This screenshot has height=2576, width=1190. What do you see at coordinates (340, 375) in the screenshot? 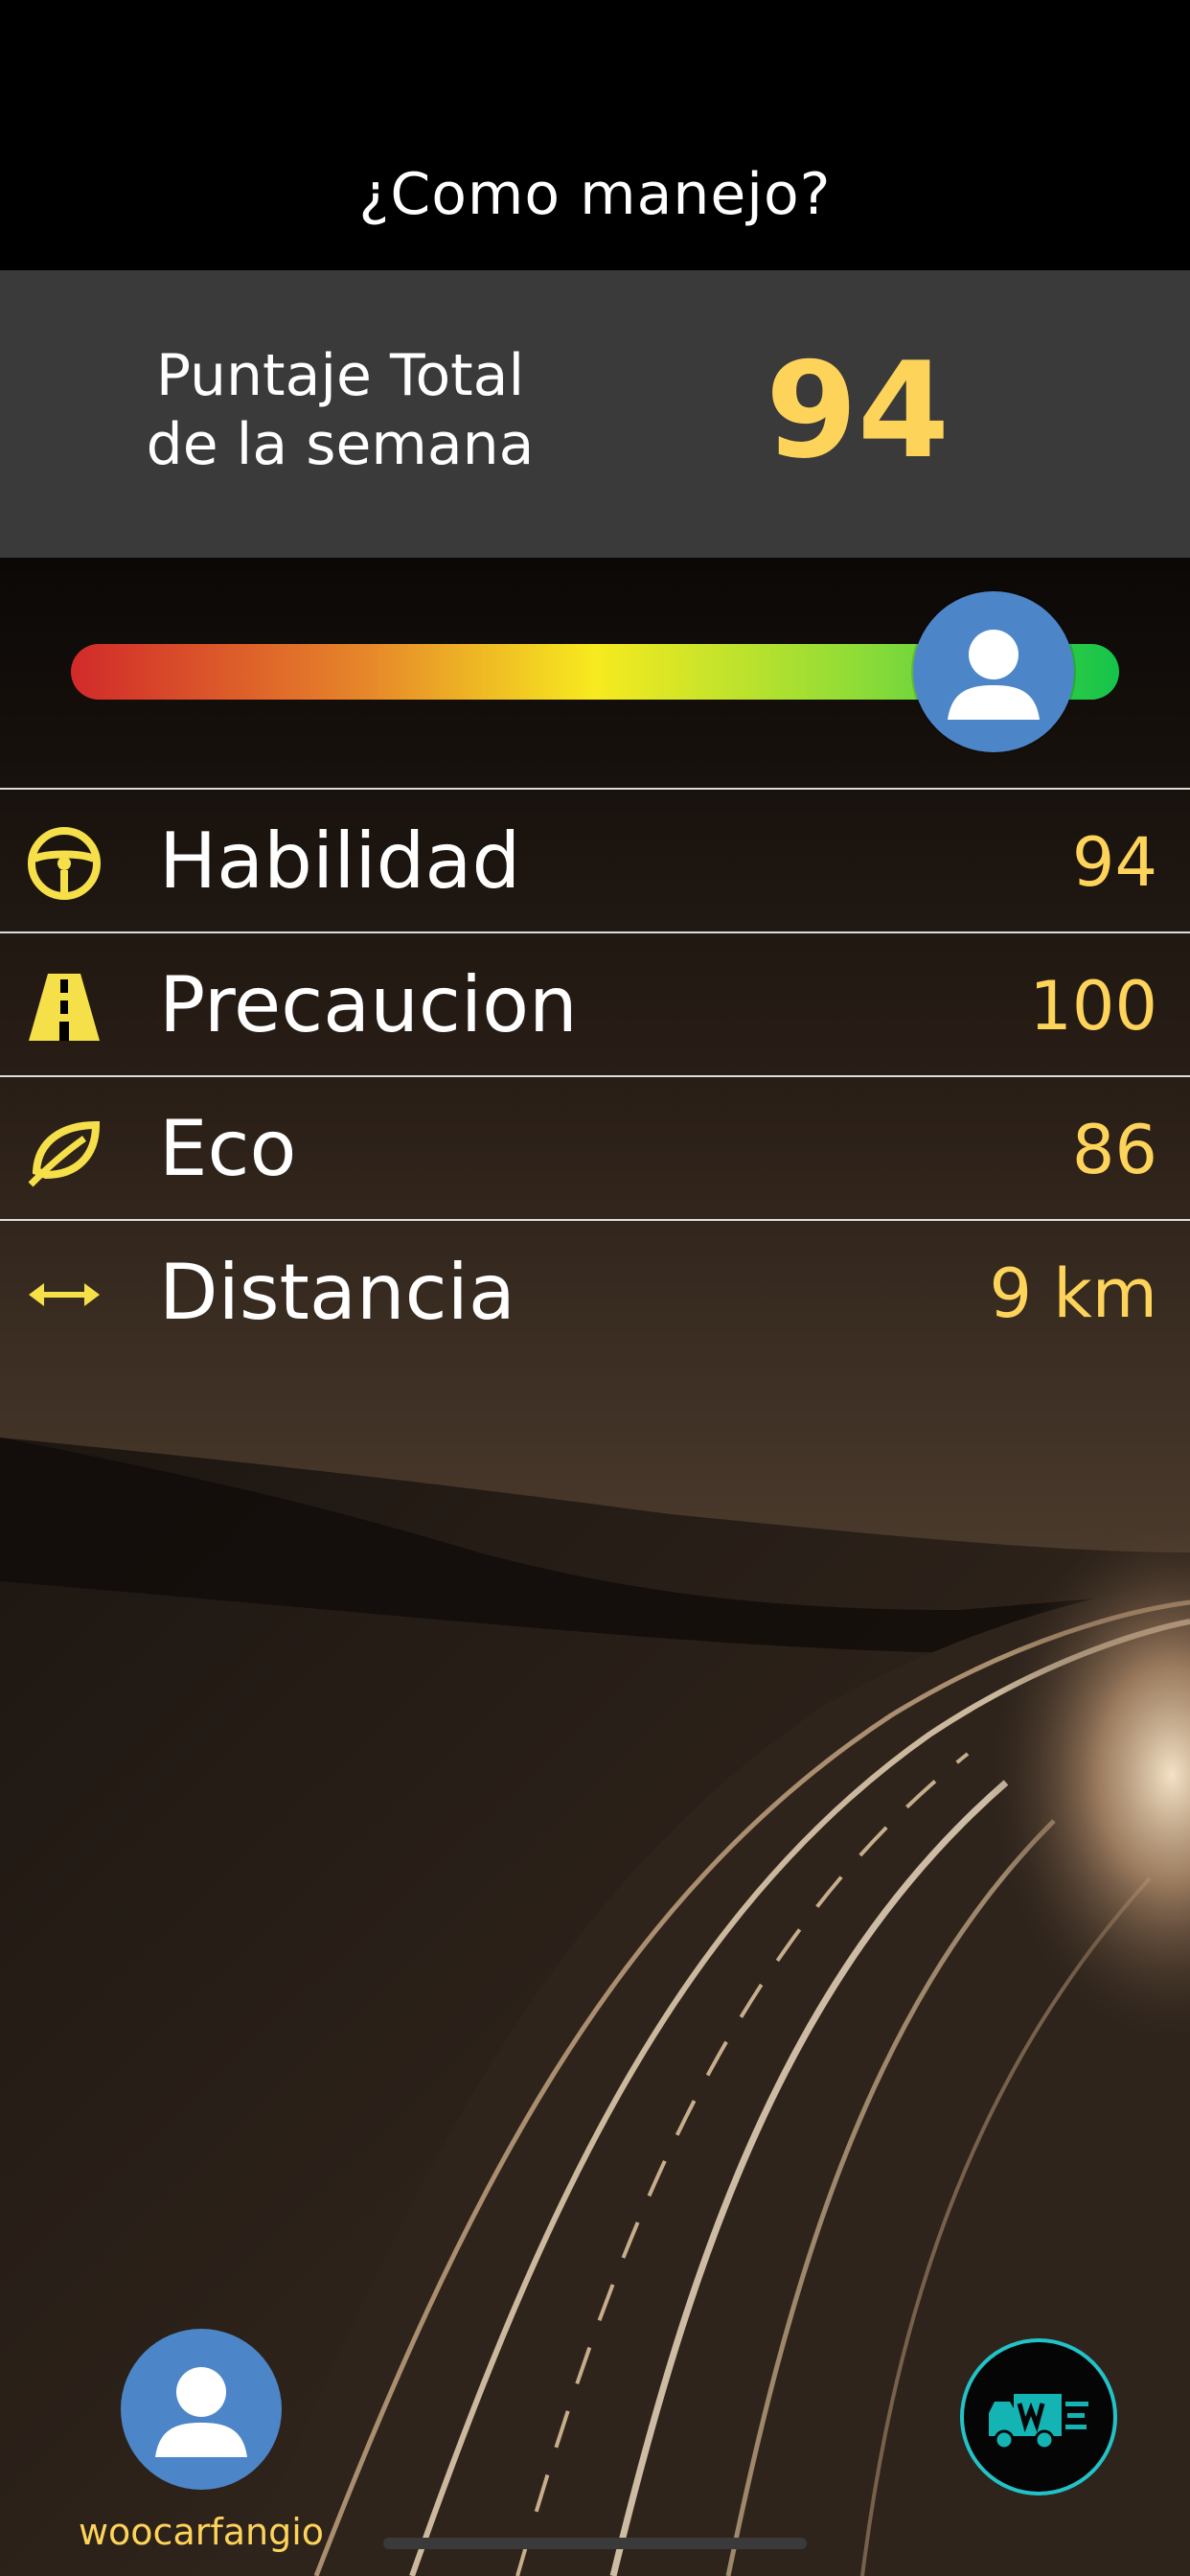
I see `weekly-score-label-line1: Puntaje Total` at bounding box center [340, 375].